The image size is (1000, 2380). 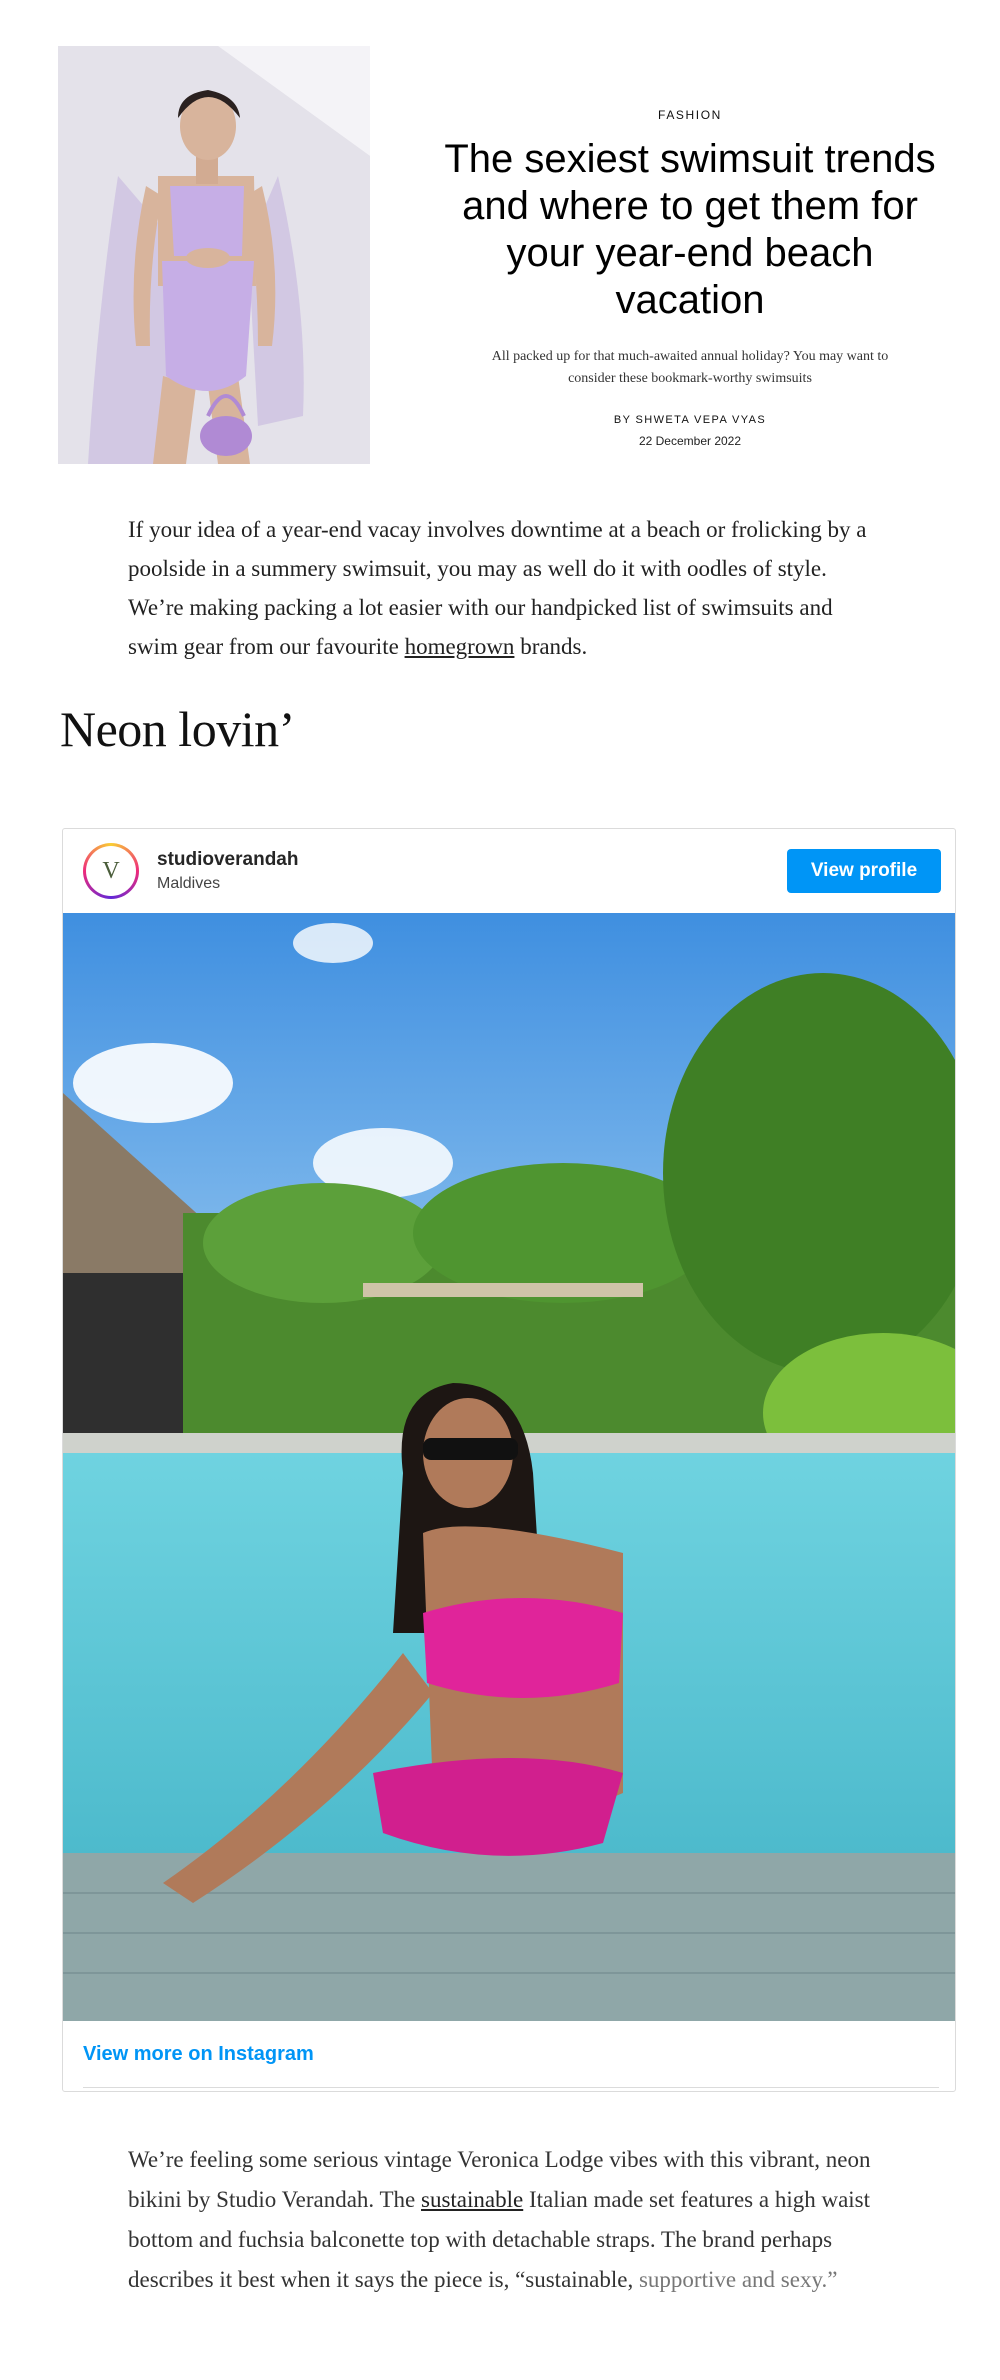 I want to click on instagram-username: studioverandah, so click(x=227, y=860).